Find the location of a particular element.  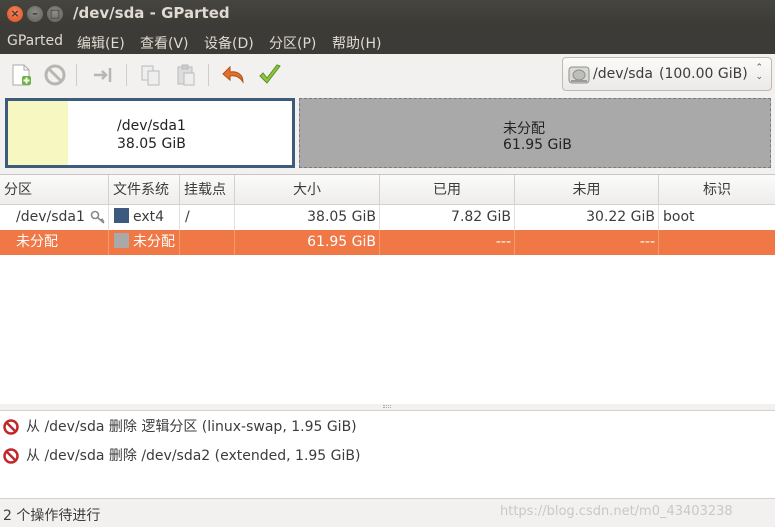

mountpoint-cell: / is located at coordinates (187, 217).